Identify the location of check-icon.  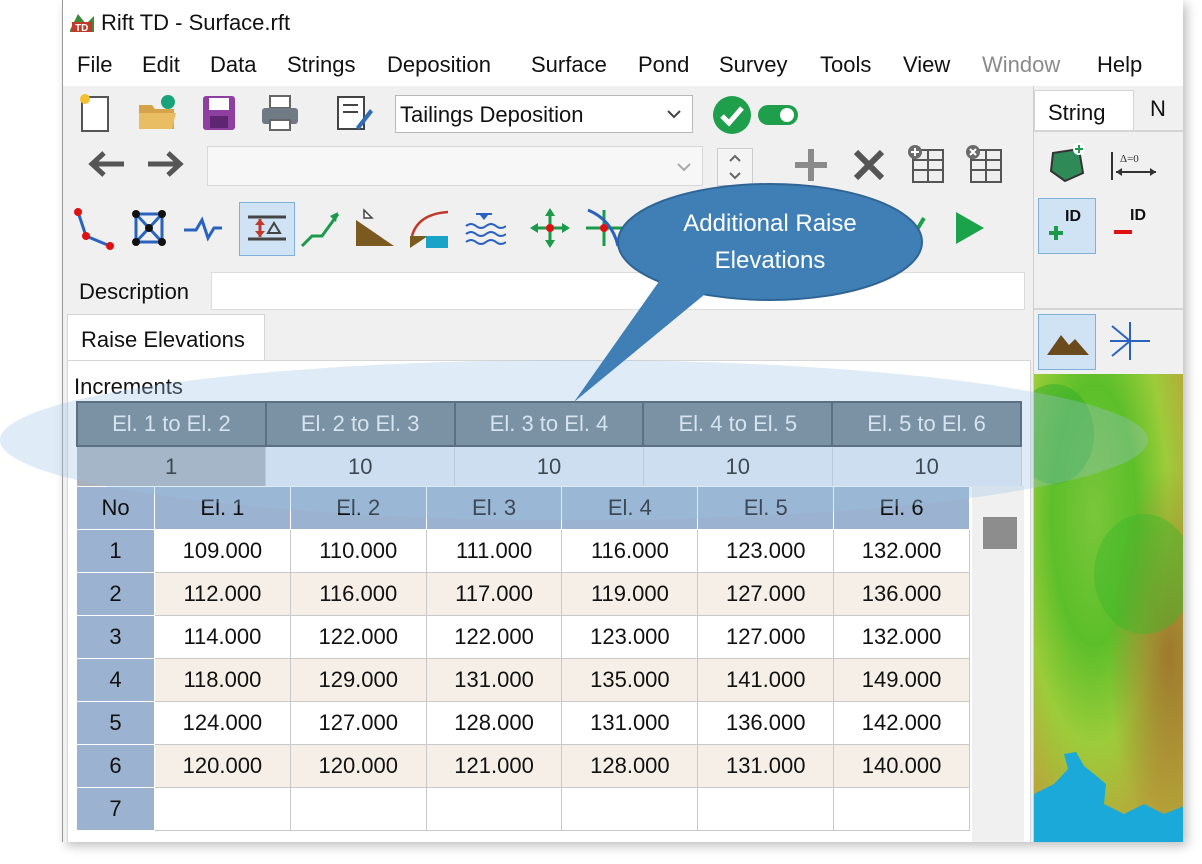
(732, 115).